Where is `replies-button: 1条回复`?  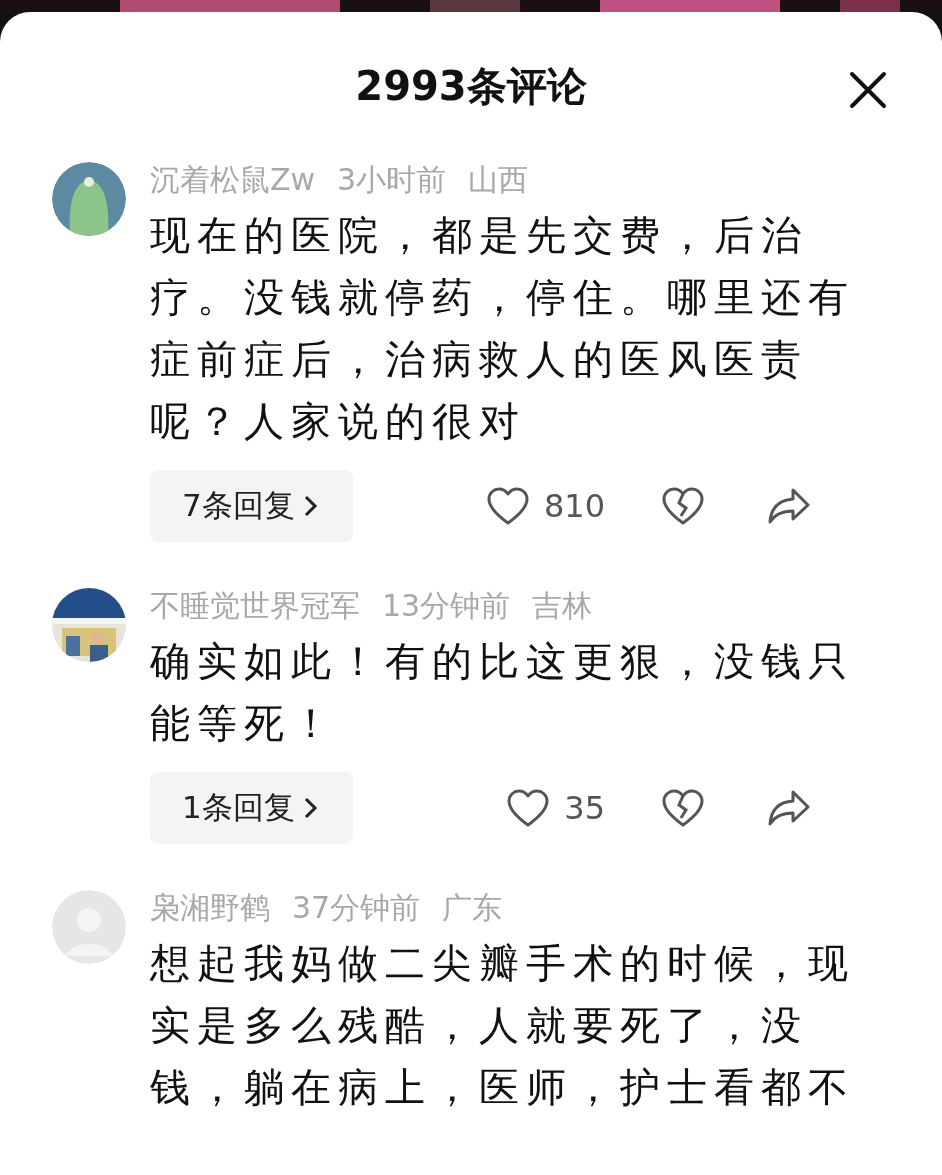 replies-button: 1条回复 is located at coordinates (251, 808).